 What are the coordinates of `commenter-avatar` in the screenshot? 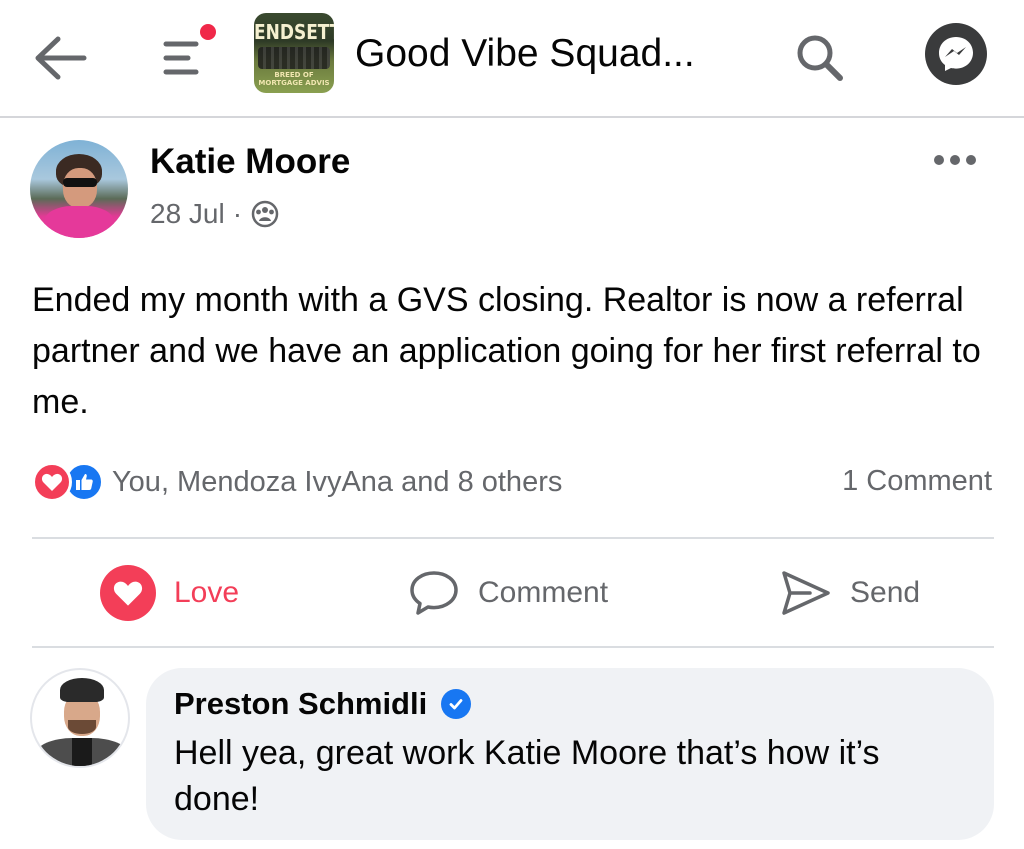 It's located at (80, 718).